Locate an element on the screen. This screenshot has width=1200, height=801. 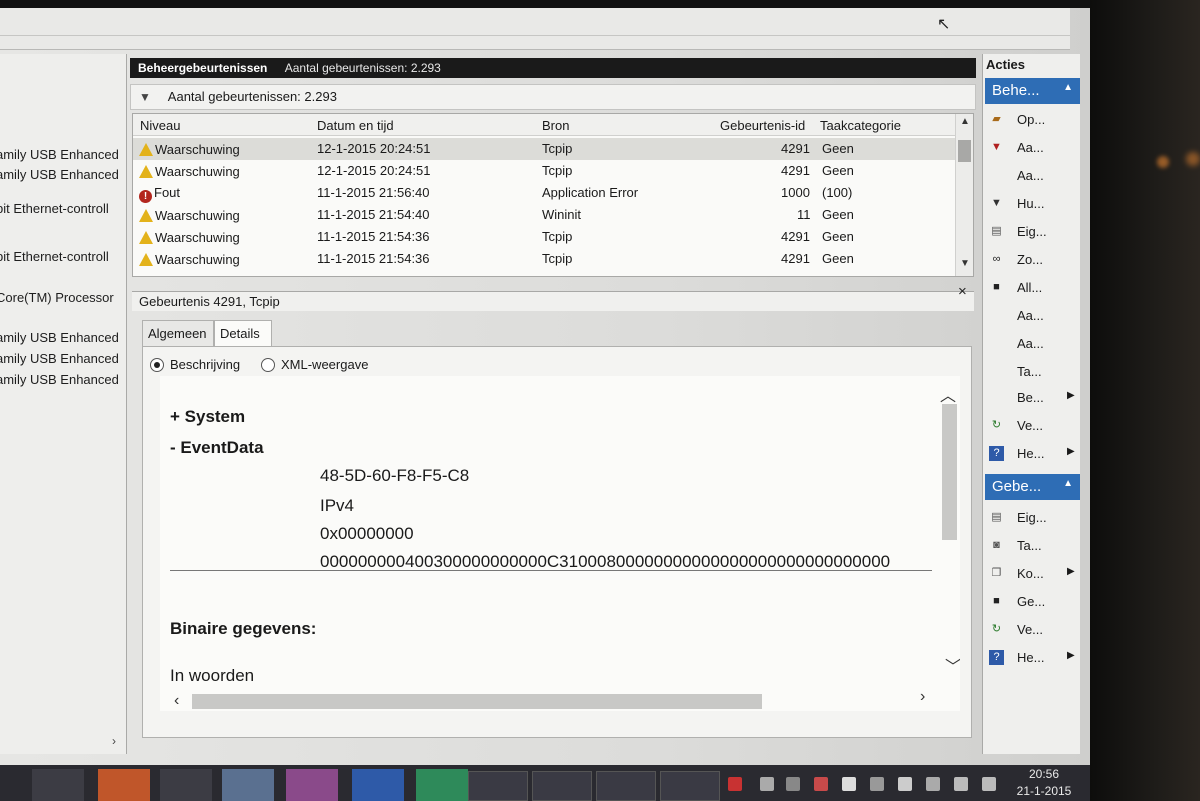
column-header-event-id: Gebeurtenis-id is located at coordinates (762, 125).